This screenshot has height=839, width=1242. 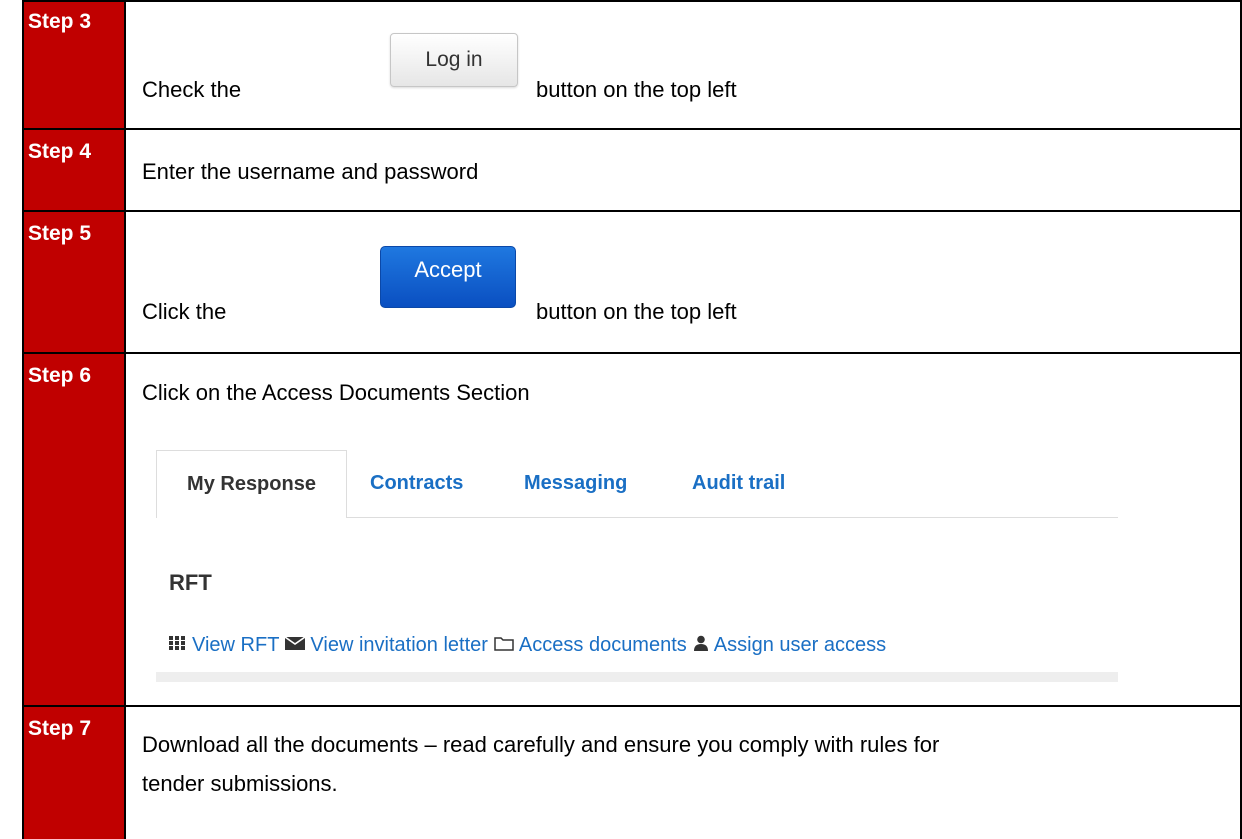 I want to click on step-text: Click the, so click(x=184, y=311).